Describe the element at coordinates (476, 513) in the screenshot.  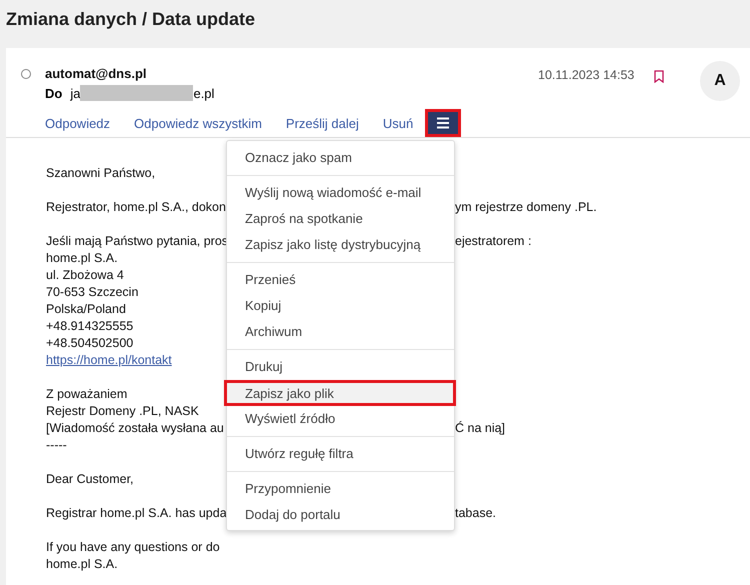
I see `body-text: tabase.` at that location.